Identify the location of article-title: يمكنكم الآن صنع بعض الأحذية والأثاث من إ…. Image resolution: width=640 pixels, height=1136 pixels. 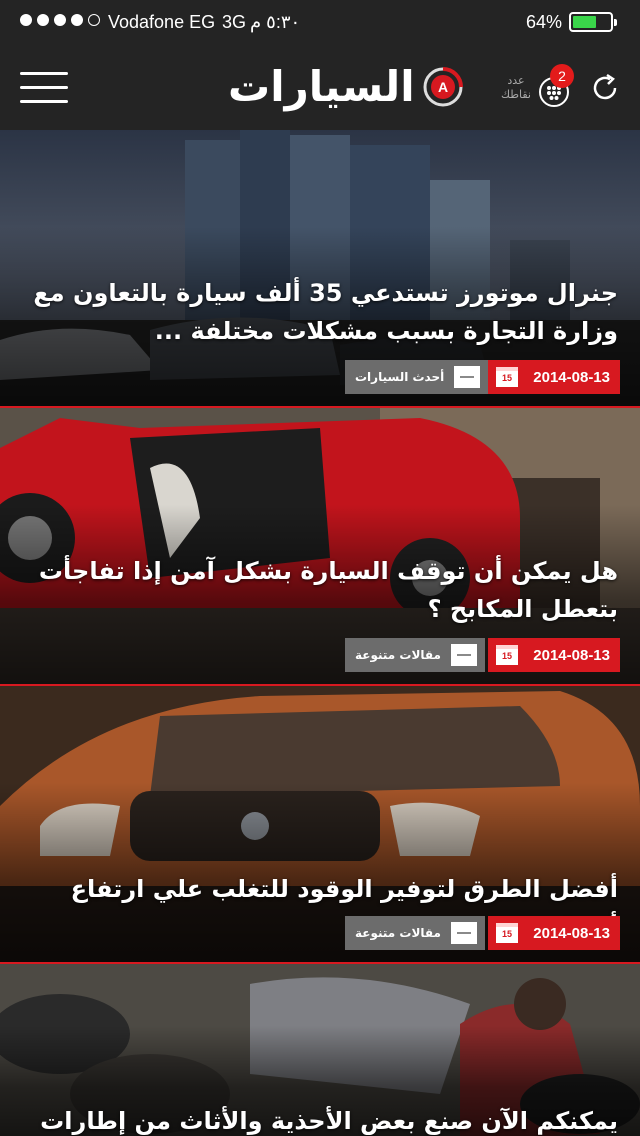
(319, 1119).